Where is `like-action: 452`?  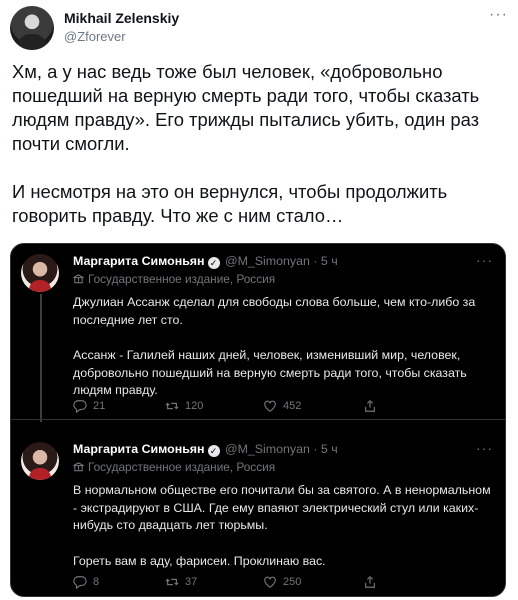 like-action: 452 is located at coordinates (282, 406).